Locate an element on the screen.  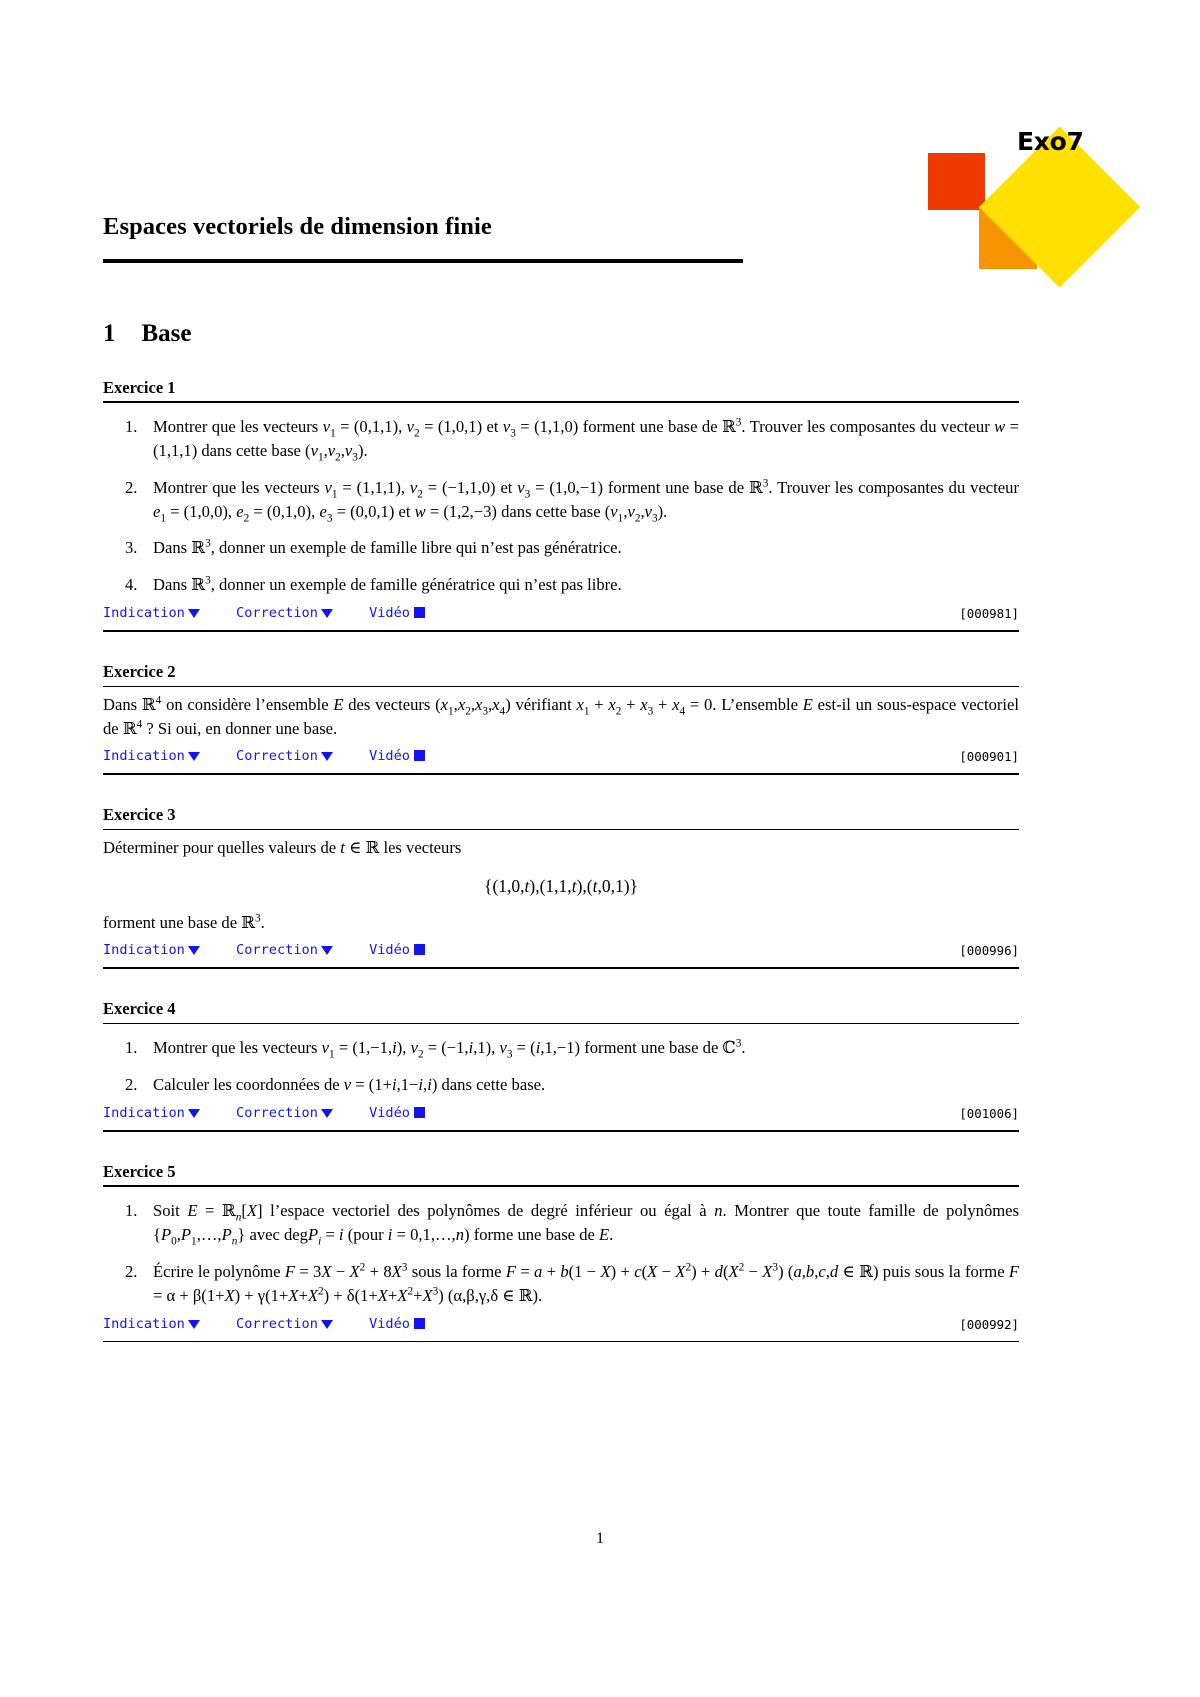
exercise-links-row: Indication Correction Vidéo [000996] is located at coordinates (561, 953).